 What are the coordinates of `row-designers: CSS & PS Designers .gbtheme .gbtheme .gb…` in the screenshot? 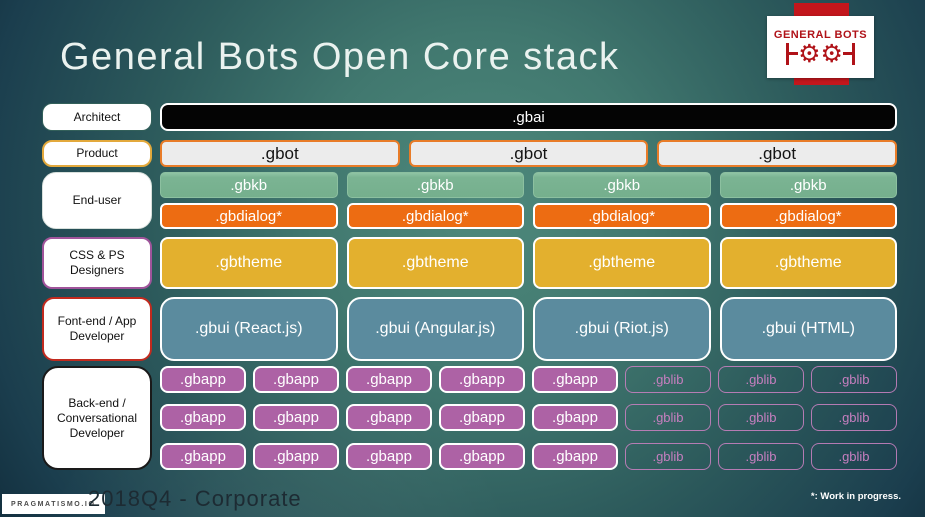 It's located at (469, 263).